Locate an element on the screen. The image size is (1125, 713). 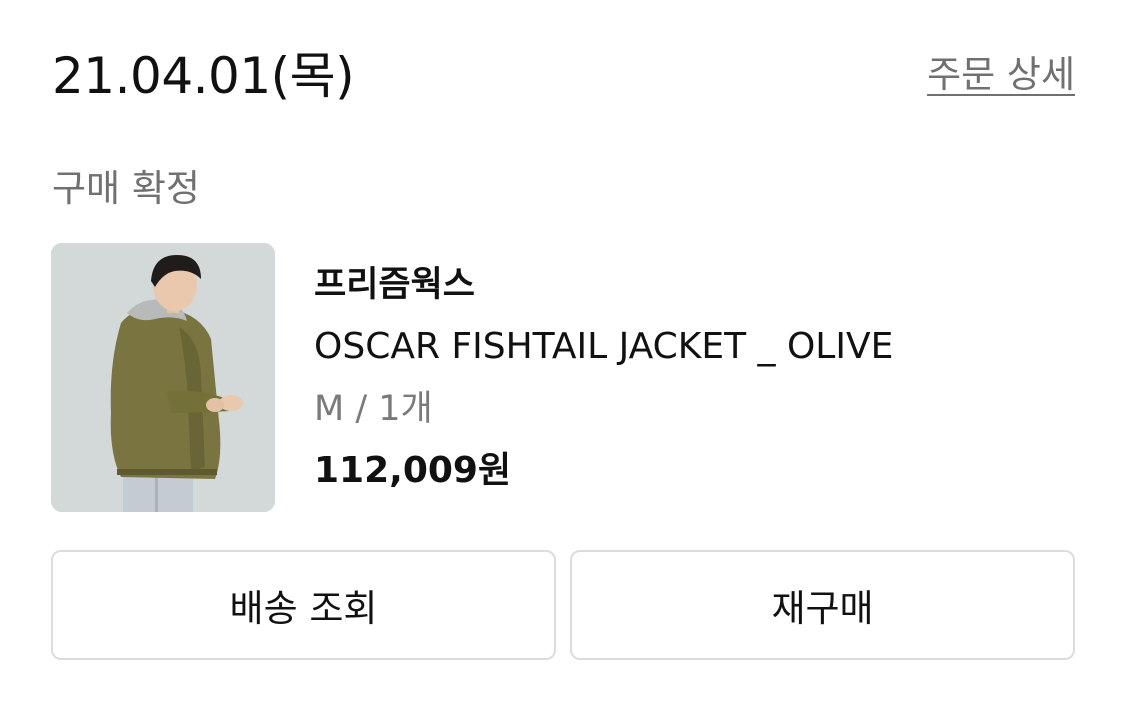
delivery-tracking-button: 배송 조회 is located at coordinates (303, 605).